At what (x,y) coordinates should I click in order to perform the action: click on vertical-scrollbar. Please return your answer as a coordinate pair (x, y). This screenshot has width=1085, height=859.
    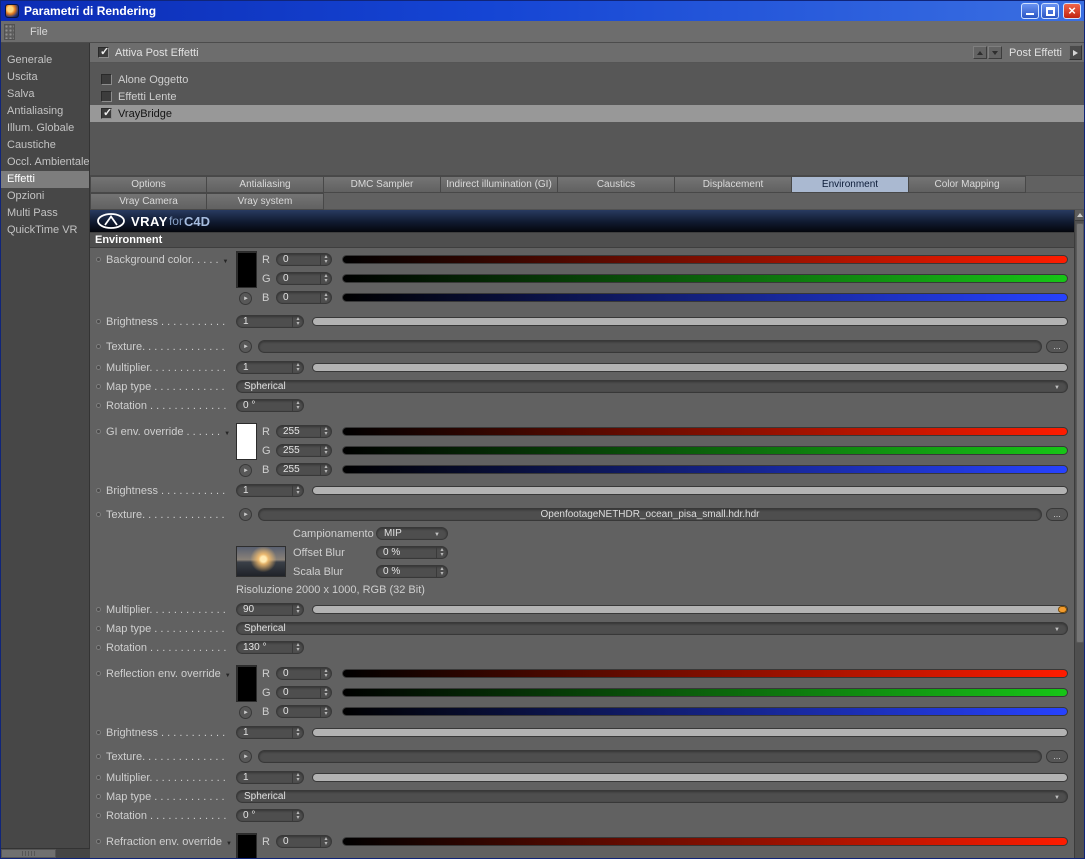
    Looking at the image, I should click on (1079, 534).